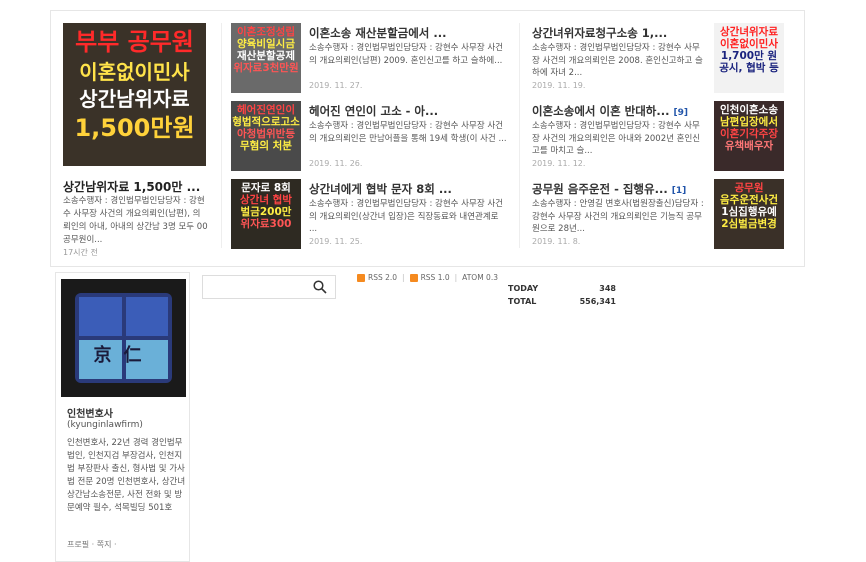  I want to click on comment-count: [9], so click(681, 113).